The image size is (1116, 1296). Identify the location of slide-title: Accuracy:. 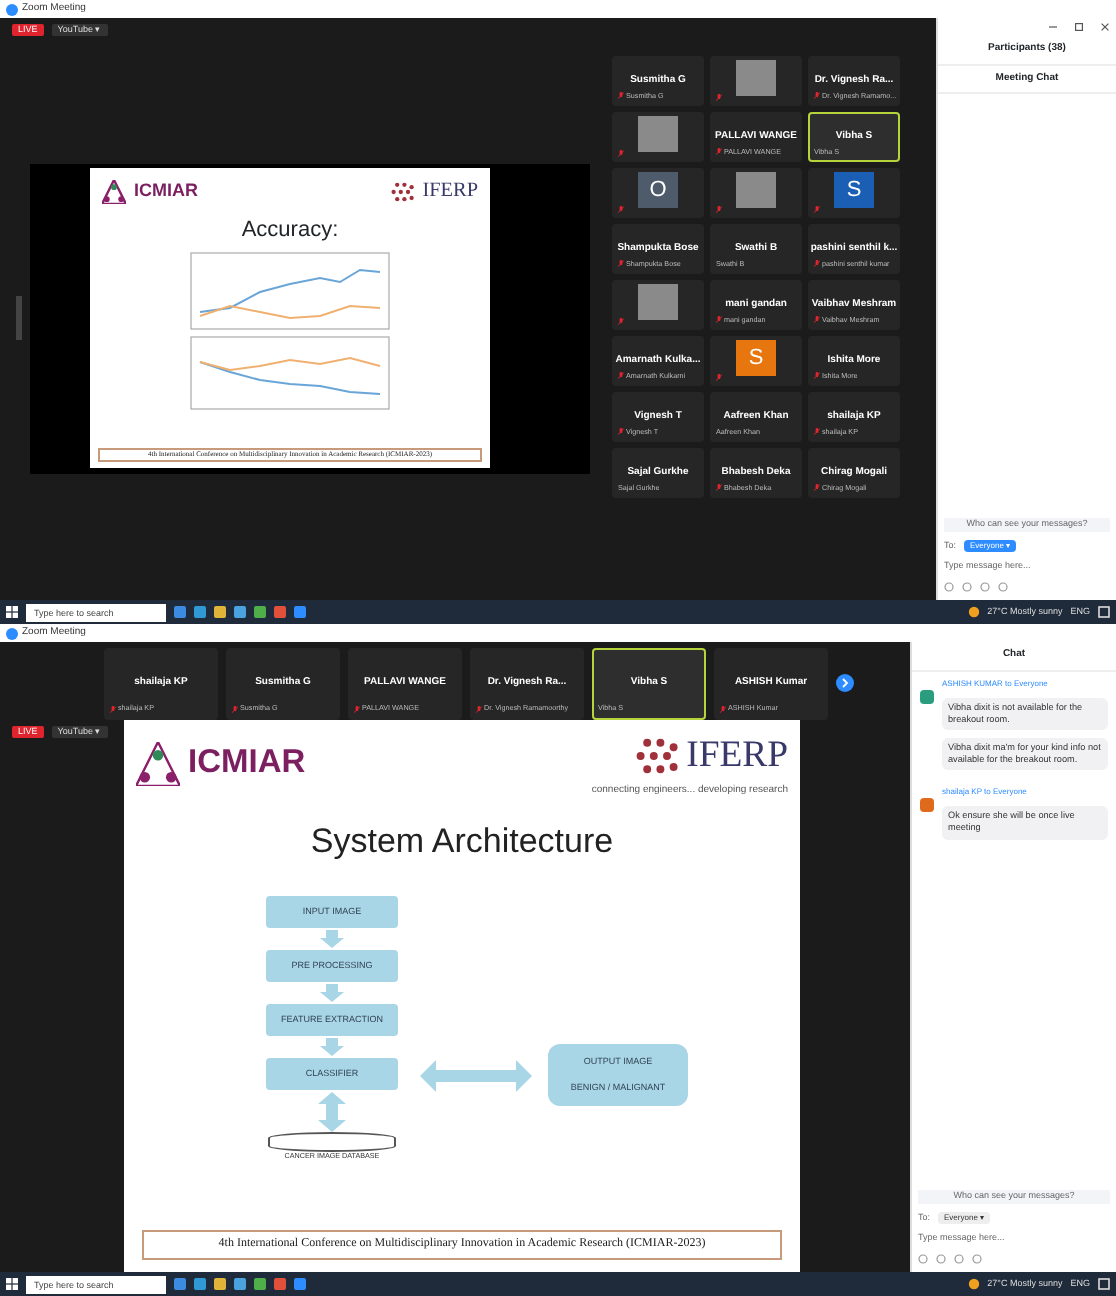
(290, 231).